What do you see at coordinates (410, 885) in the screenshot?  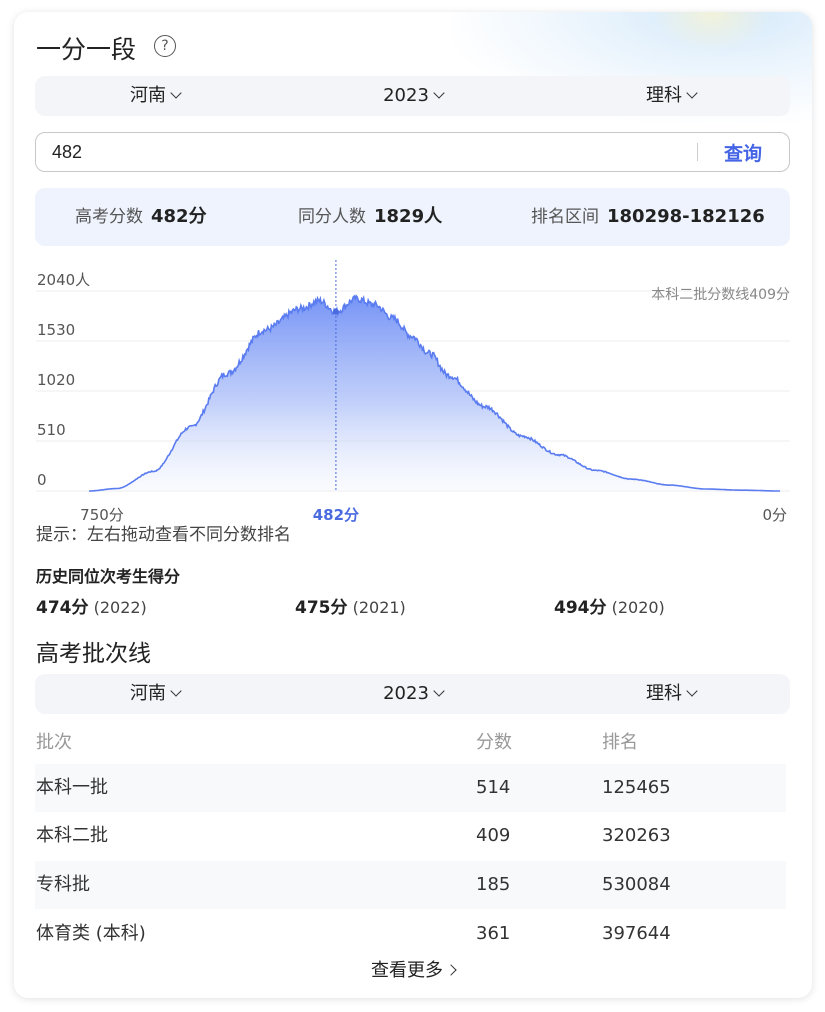 I see `table-row: 专科批 185 530084` at bounding box center [410, 885].